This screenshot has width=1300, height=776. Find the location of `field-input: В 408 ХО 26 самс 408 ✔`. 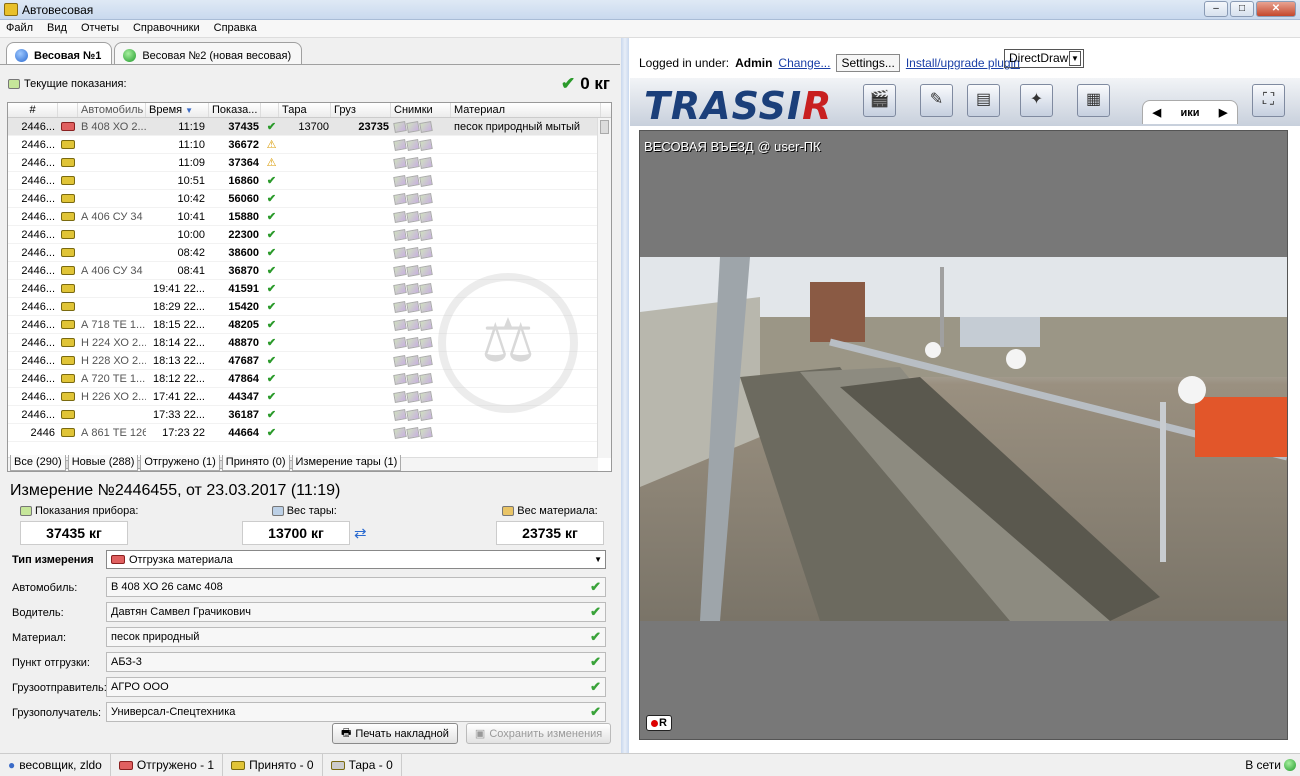

field-input: В 408 ХО 26 самс 408 ✔ is located at coordinates (356, 587).